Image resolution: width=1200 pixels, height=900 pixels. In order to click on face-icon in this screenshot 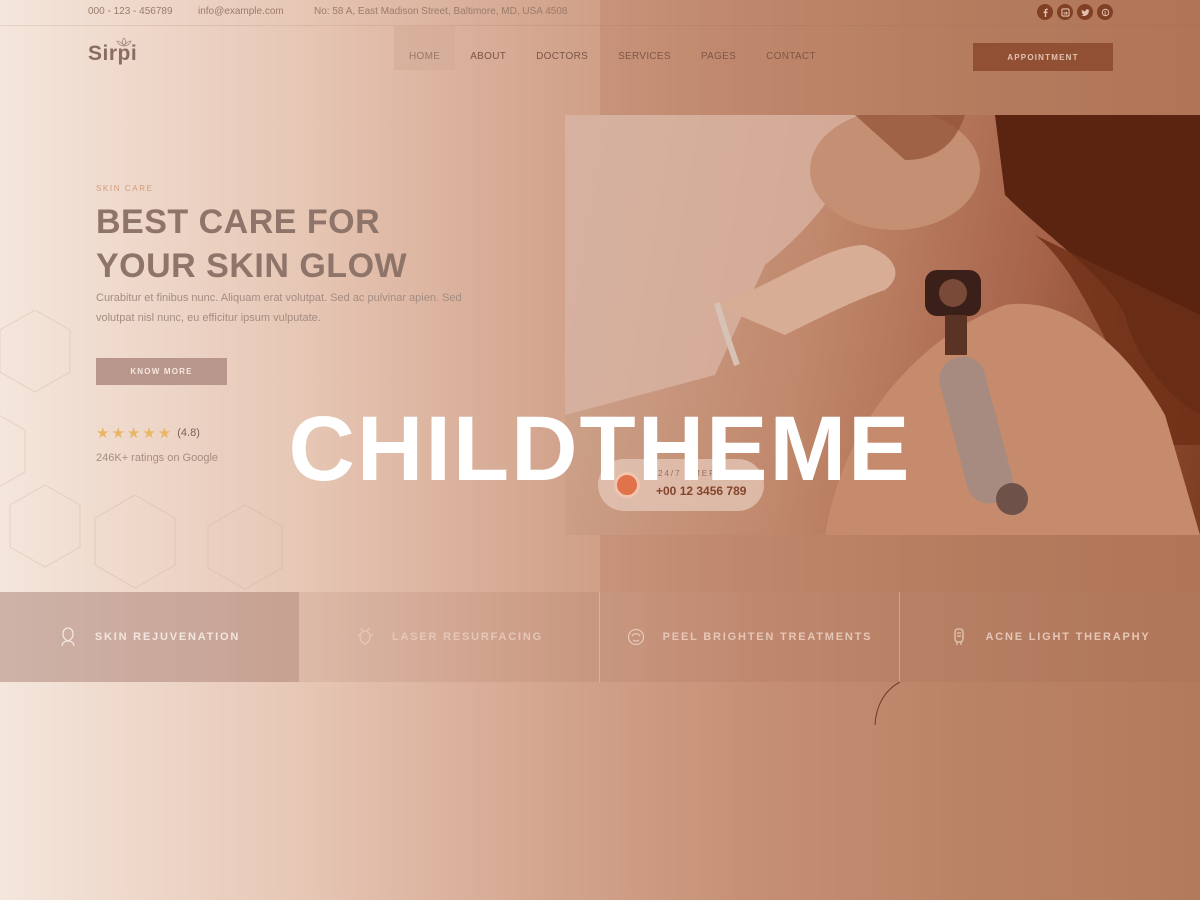, I will do `click(68, 637)`.